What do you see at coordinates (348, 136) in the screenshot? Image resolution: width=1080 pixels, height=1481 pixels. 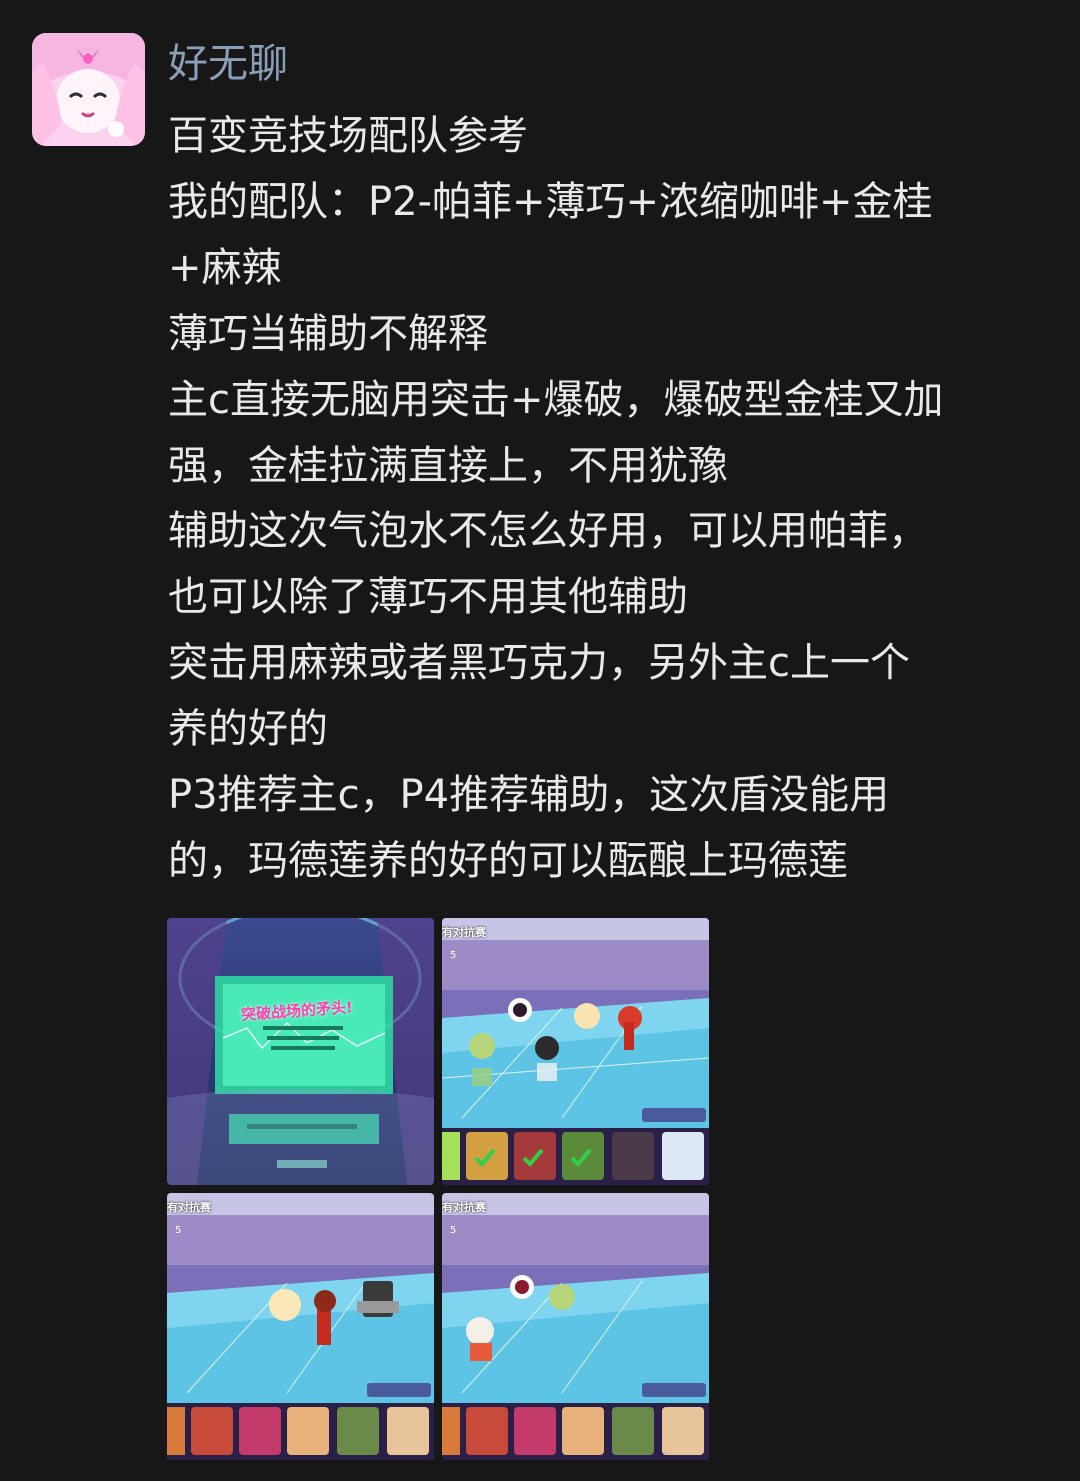 I see `post-line: 百变竞技场配队参考` at bounding box center [348, 136].